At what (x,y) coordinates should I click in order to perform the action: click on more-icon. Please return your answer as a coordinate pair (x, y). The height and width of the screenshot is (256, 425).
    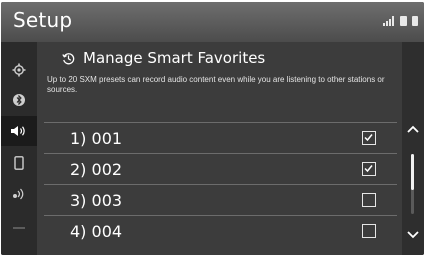
    Looking at the image, I should click on (19, 228).